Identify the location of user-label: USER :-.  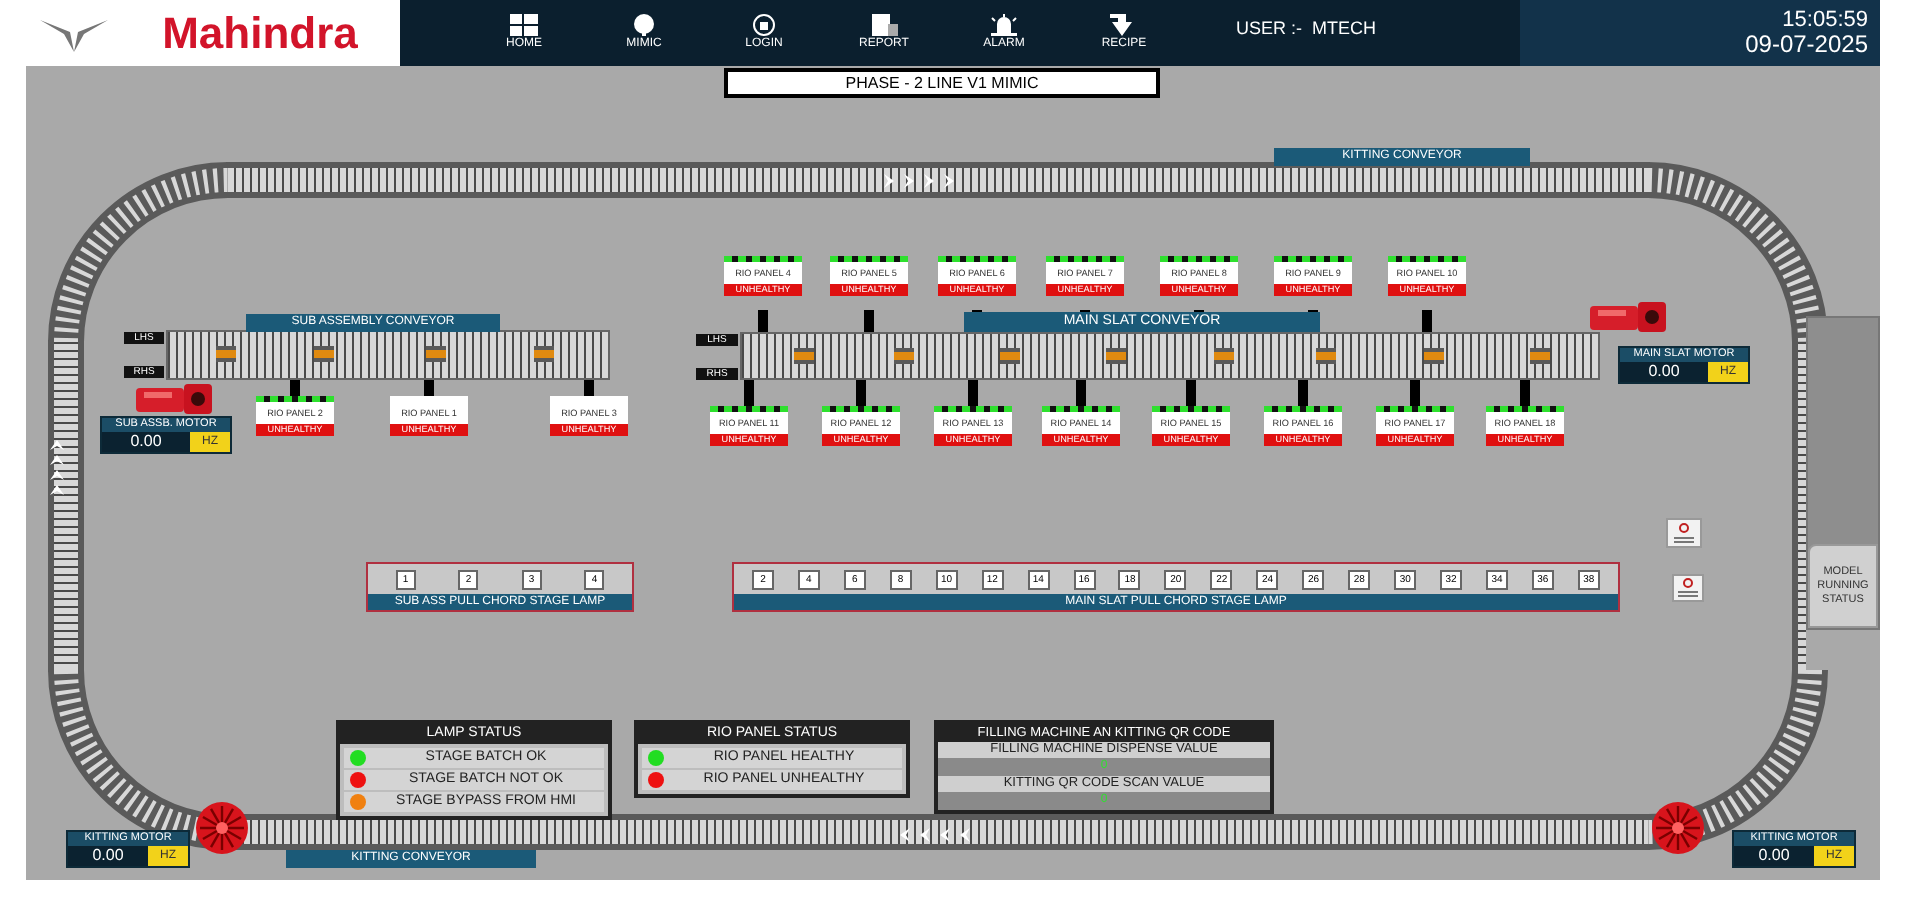
(1269, 29).